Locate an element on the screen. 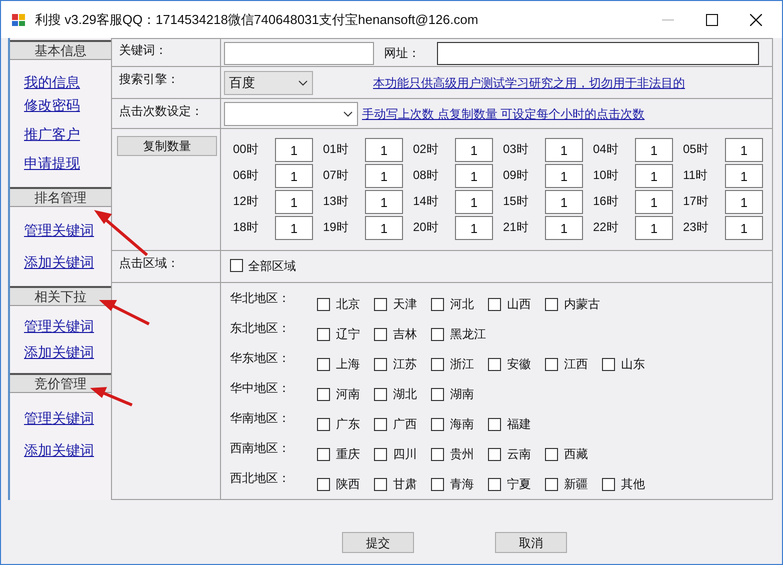 The image size is (783, 565). sidebar-link: 申请提现 is located at coordinates (52, 163).